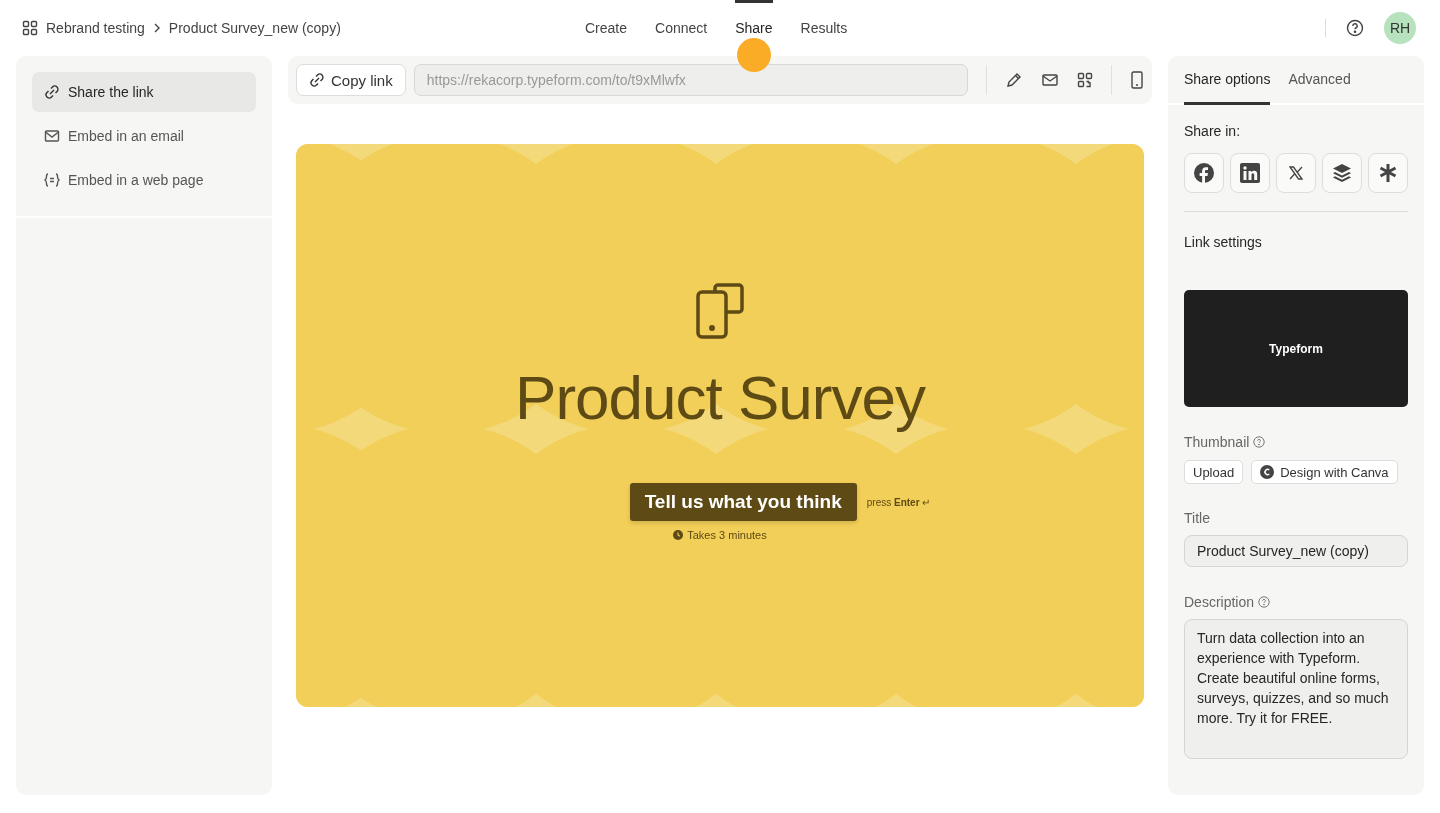 This screenshot has height=813, width=1440. What do you see at coordinates (1319, 80) in the screenshot?
I see `panel-tab: Advanced` at bounding box center [1319, 80].